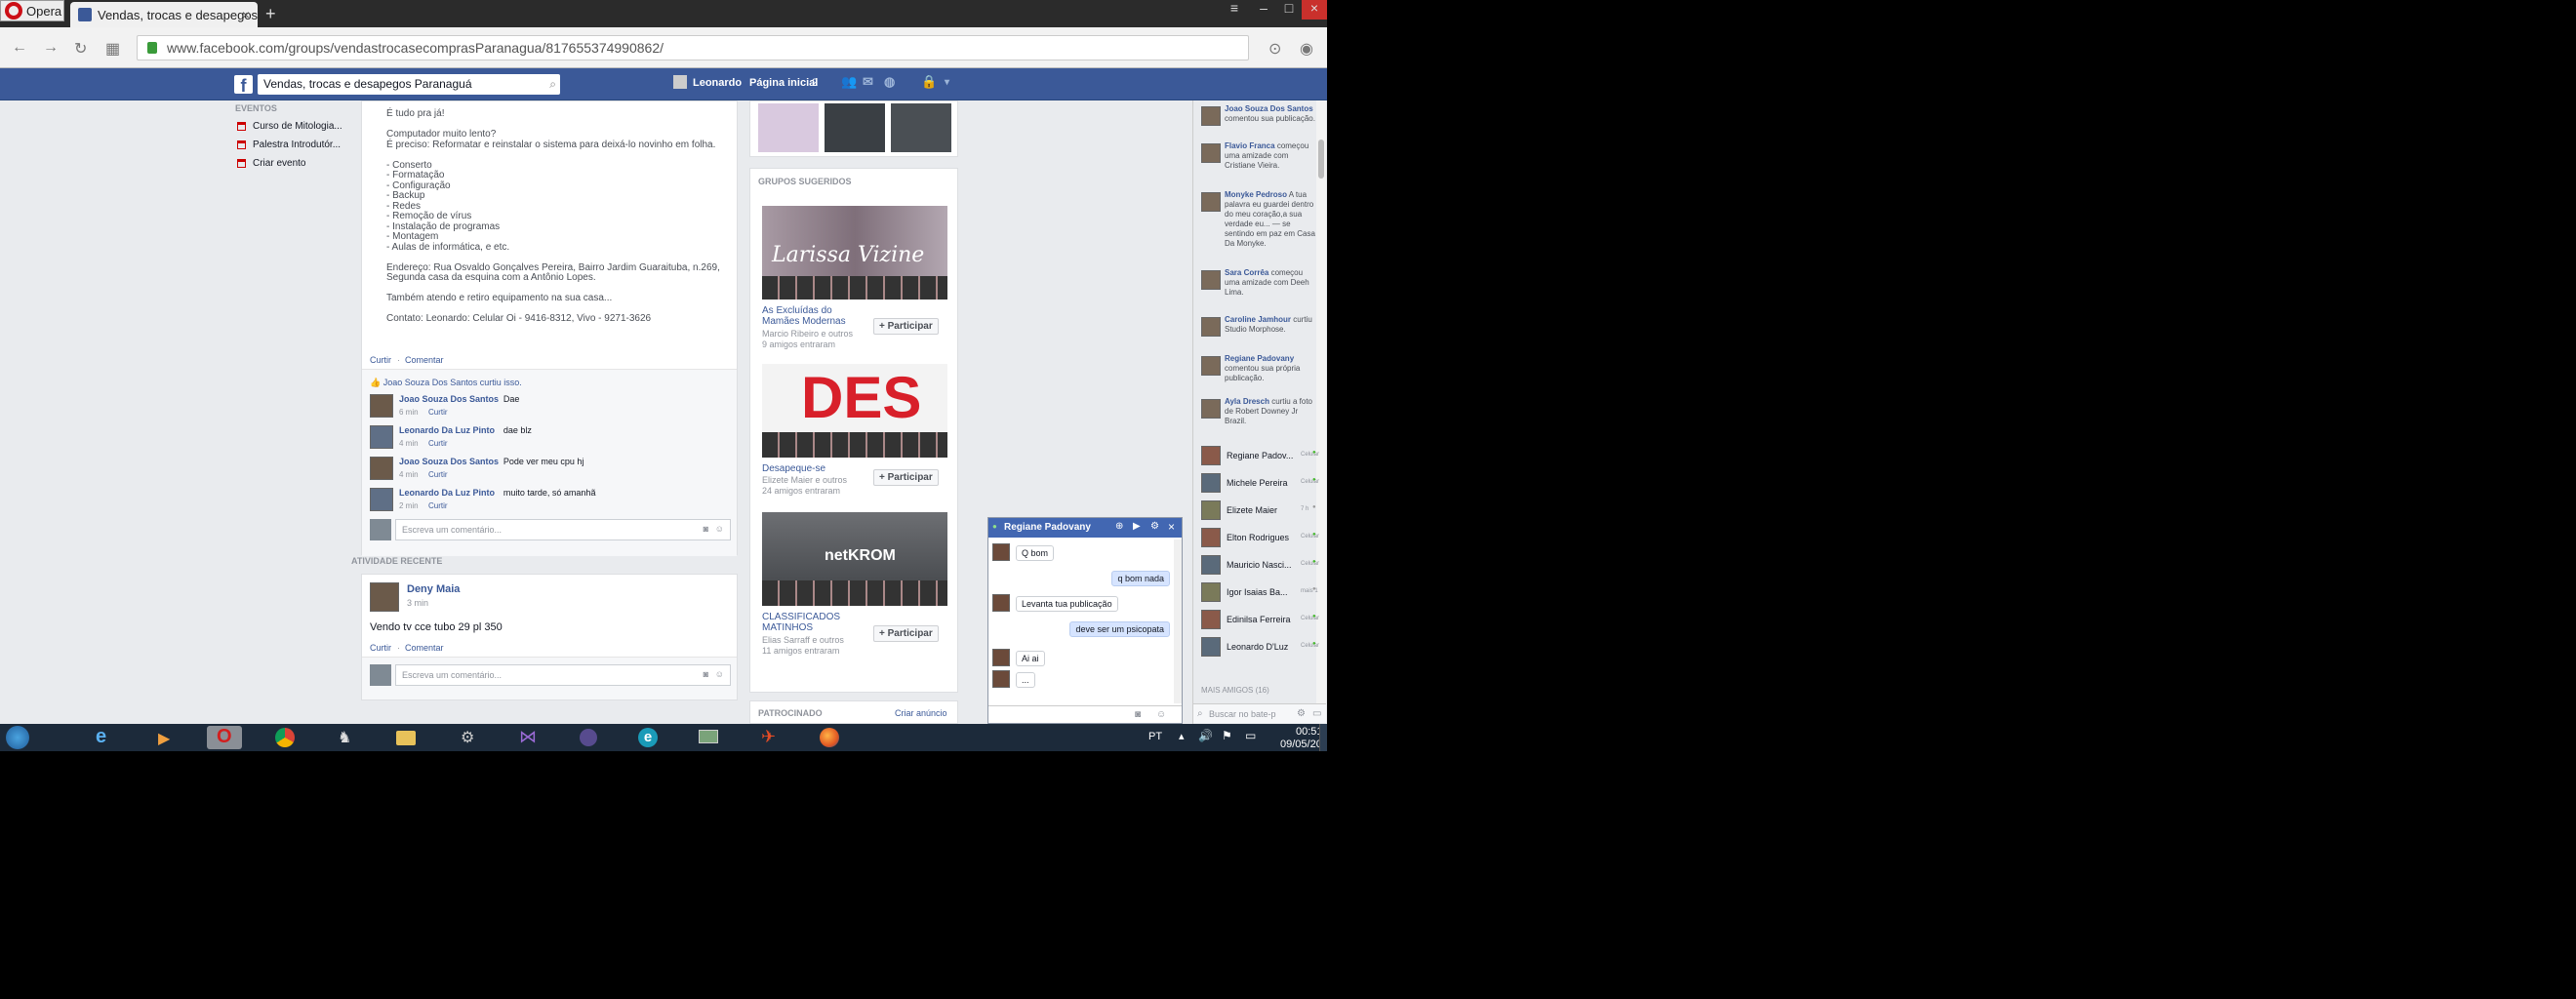 This screenshot has width=2576, height=999. What do you see at coordinates (1270, 325) in the screenshot?
I see `ticker-item: Caroline Jamhour curtiu Studio Morphose.` at bounding box center [1270, 325].